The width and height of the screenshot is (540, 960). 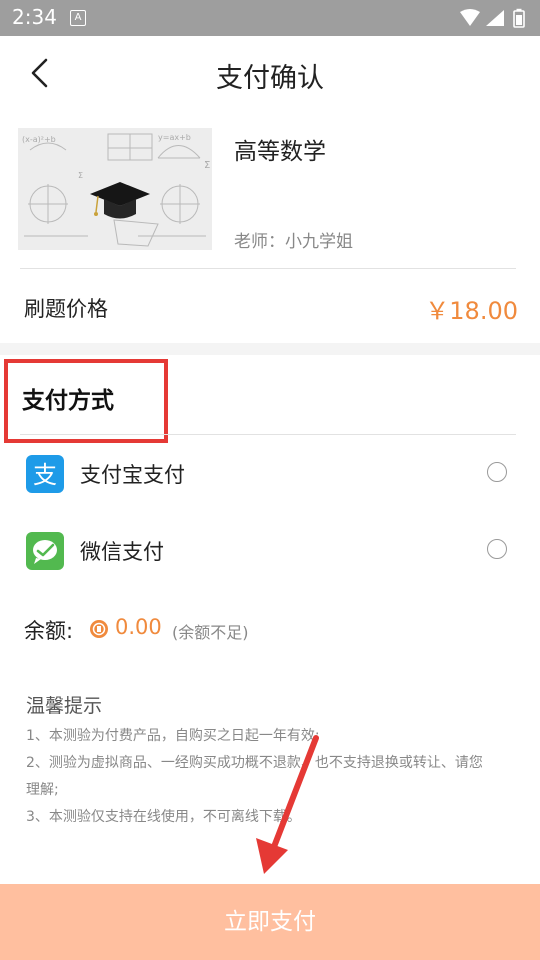 What do you see at coordinates (78, 18) in the screenshot?
I see `status-indicator-icon: A` at bounding box center [78, 18].